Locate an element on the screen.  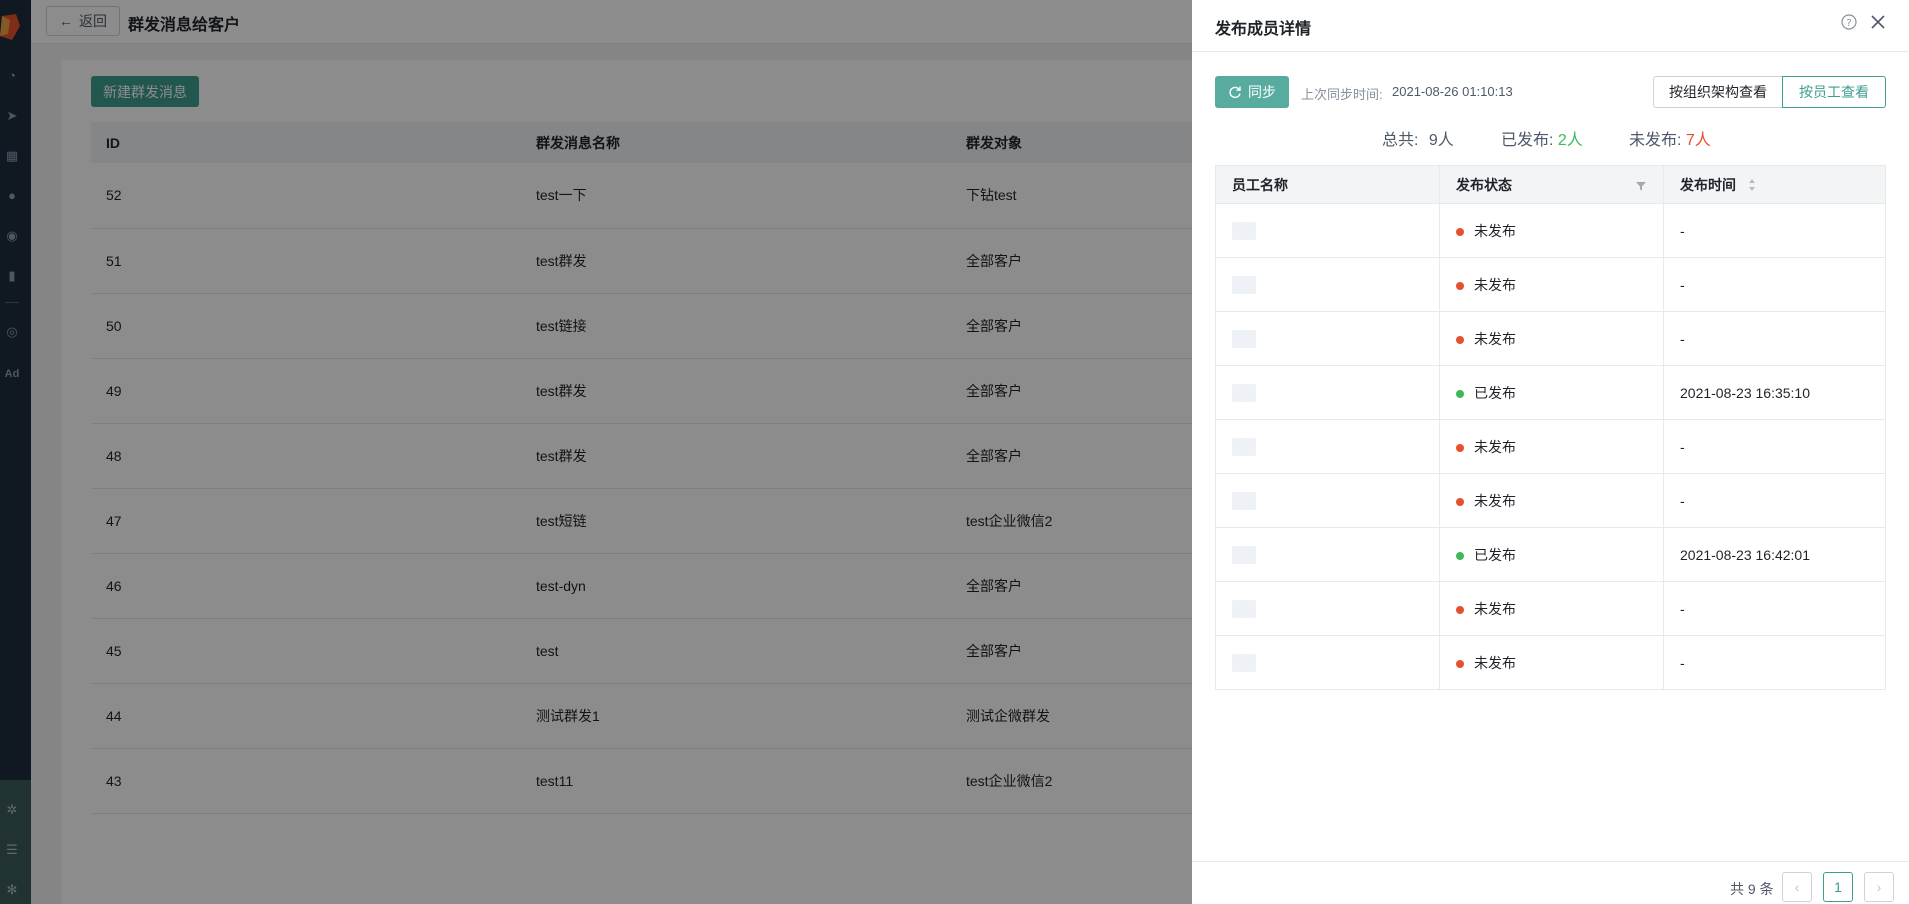
view-by-org-button: 按组织架构查看 is located at coordinates (1718, 92).